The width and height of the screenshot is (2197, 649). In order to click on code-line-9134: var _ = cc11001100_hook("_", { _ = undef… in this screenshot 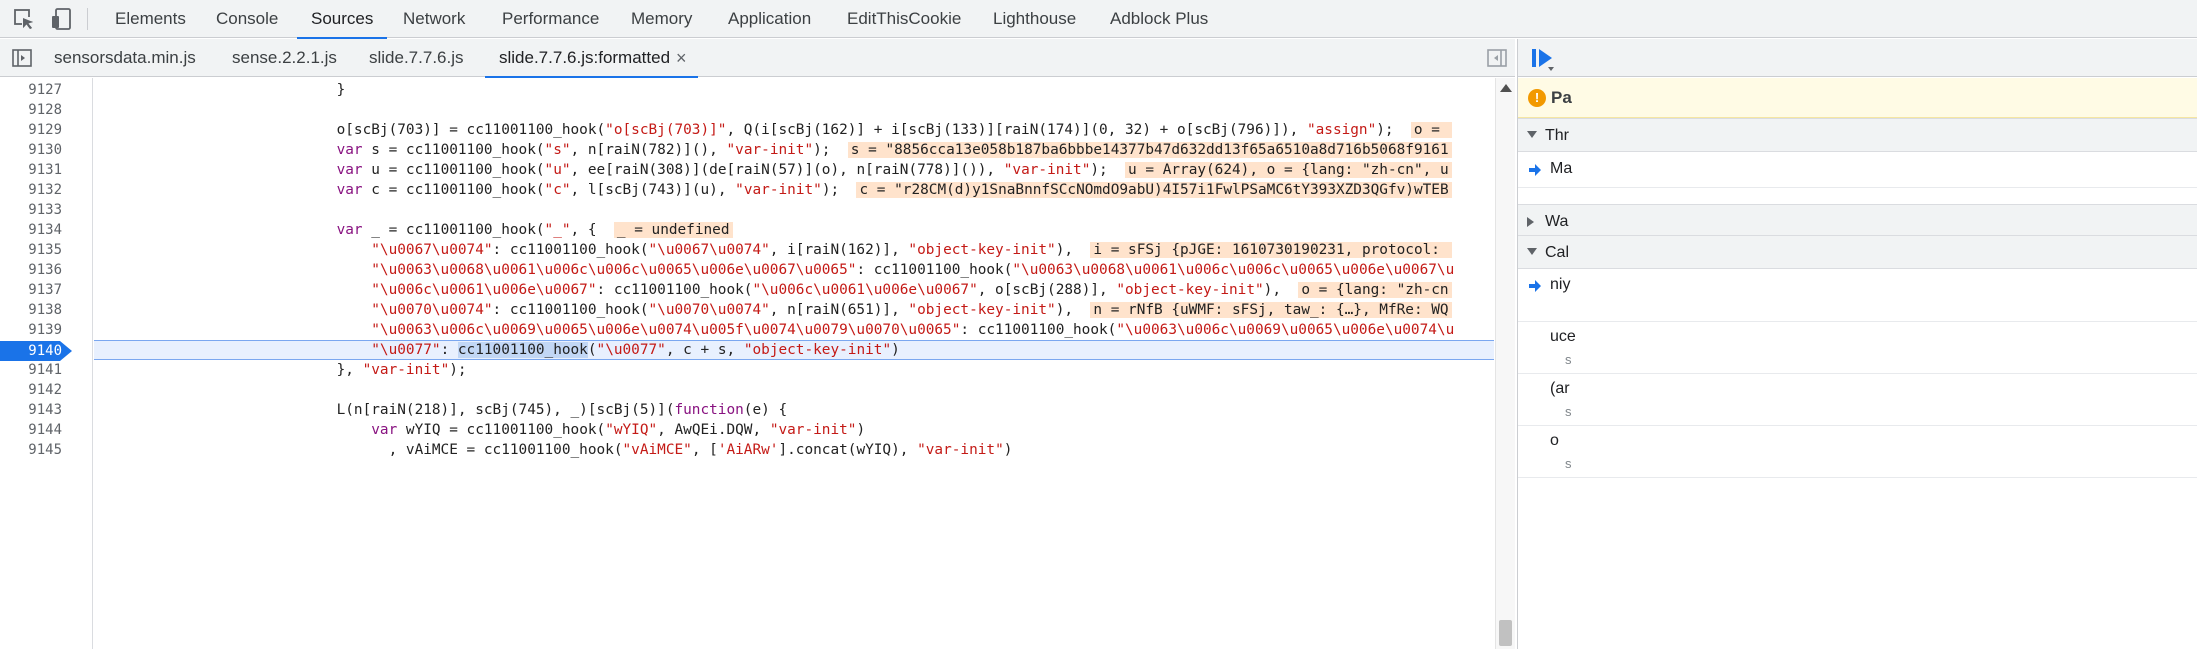, I will do `click(794, 230)`.